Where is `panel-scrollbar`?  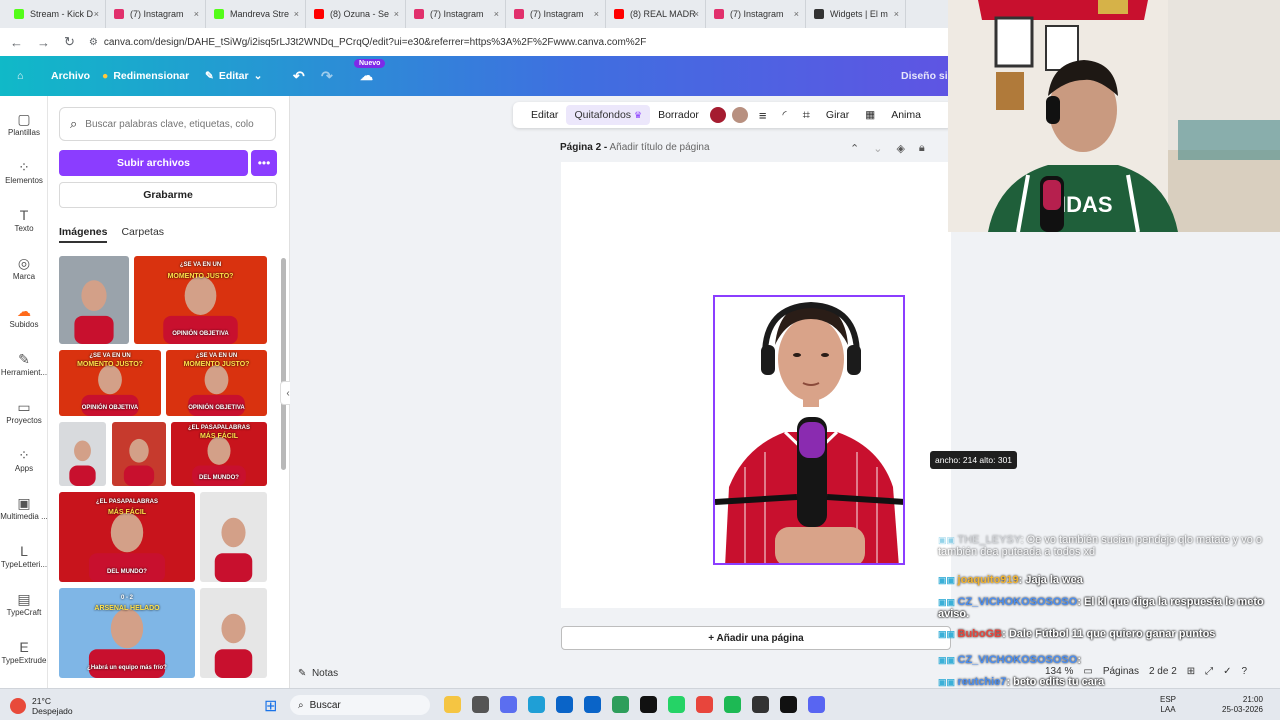 panel-scrollbar is located at coordinates (283, 364).